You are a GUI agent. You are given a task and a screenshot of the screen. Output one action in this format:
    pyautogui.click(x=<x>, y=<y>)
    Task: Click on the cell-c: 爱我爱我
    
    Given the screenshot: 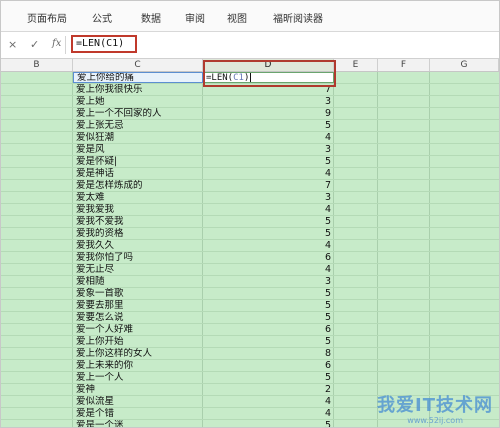 What is the action you would take?
    pyautogui.click(x=138, y=209)
    